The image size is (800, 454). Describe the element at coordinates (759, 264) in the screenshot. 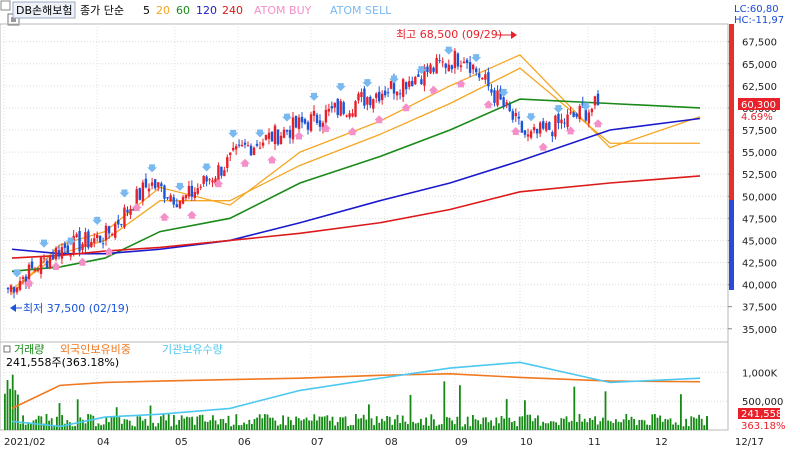

I see `price-tick-label: 42,500` at that location.